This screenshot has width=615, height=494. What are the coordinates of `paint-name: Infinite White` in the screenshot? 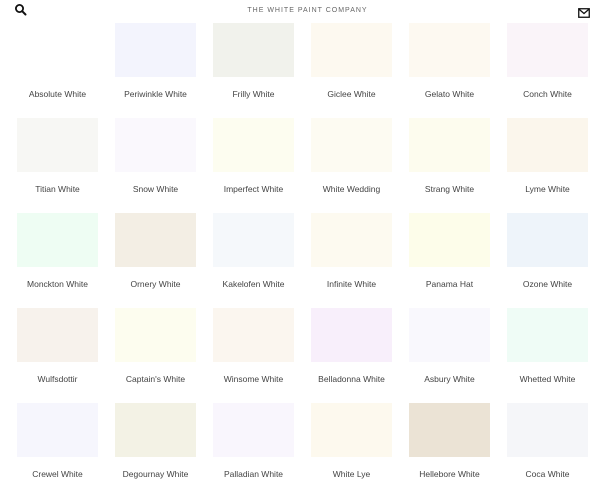 It's located at (351, 284).